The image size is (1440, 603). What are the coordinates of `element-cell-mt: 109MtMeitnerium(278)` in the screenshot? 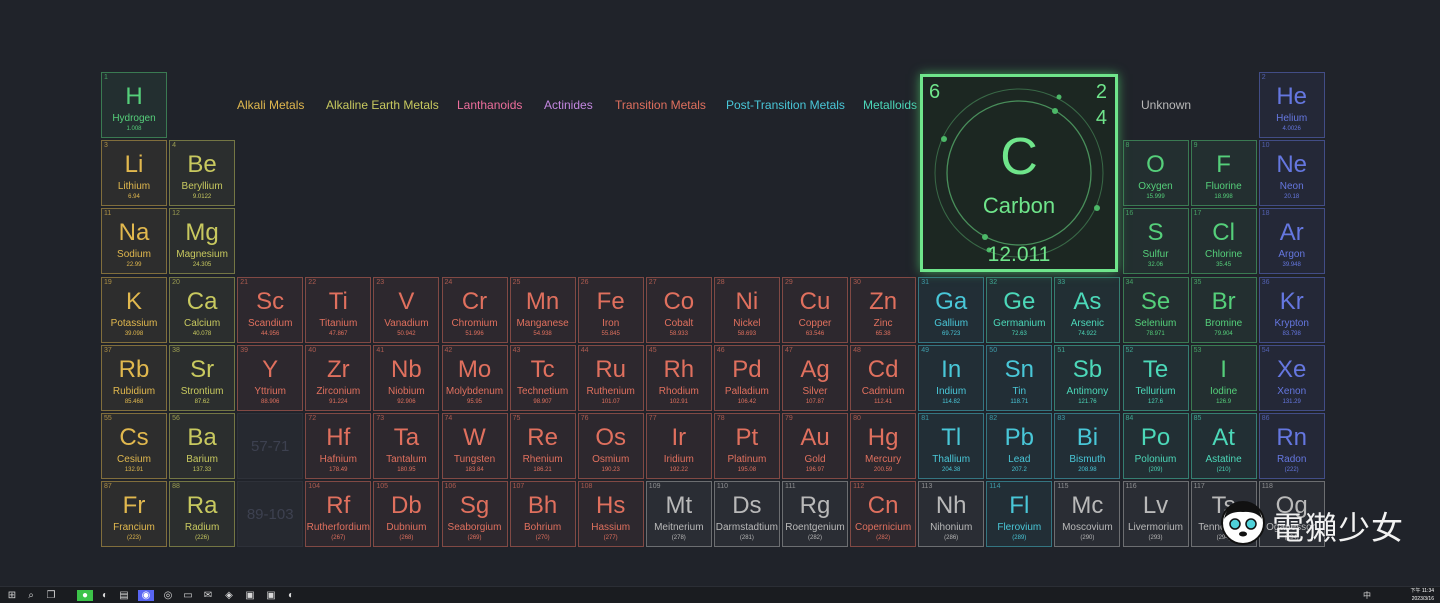 It's located at (679, 514).